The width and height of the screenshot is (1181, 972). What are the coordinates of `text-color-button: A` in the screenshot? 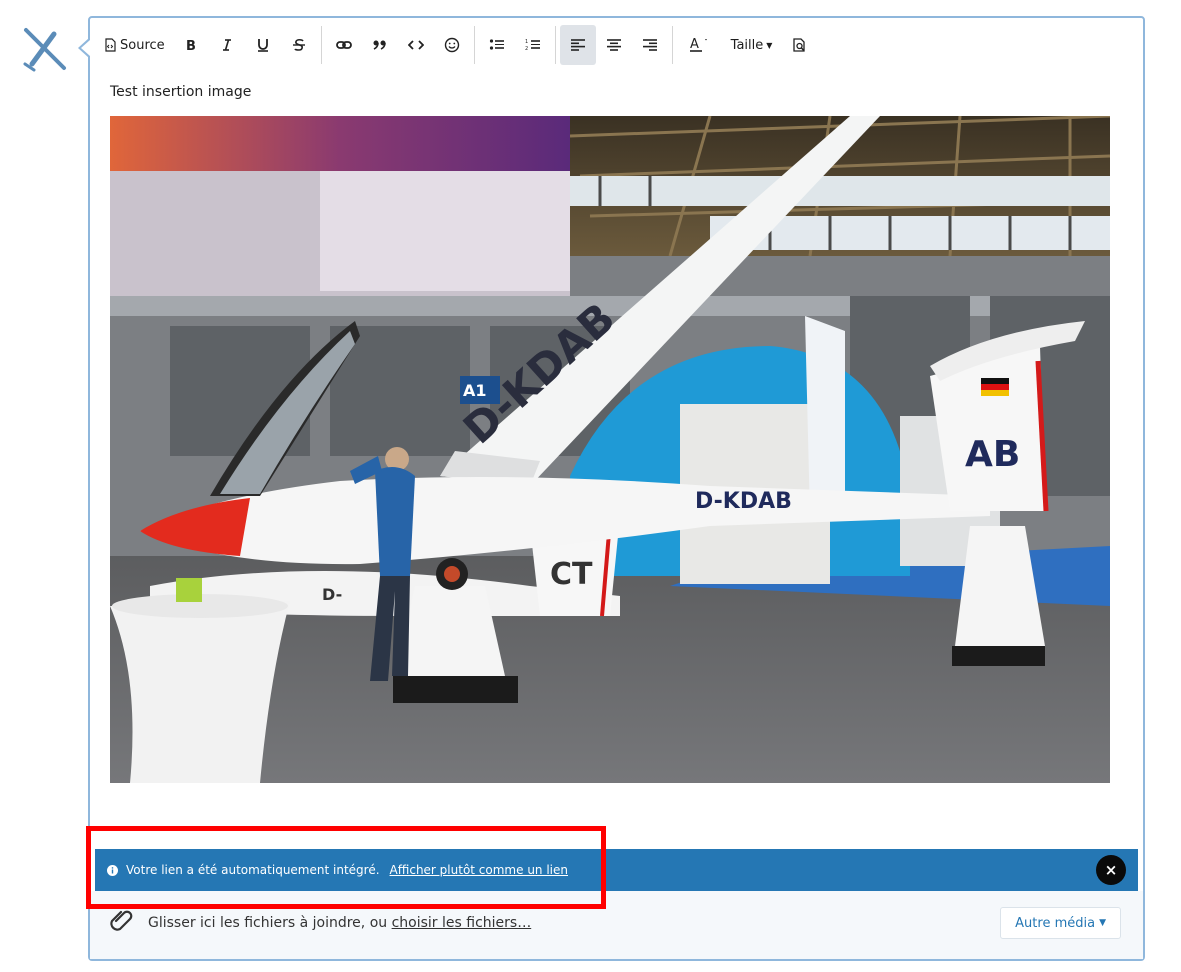 It's located at (699, 45).